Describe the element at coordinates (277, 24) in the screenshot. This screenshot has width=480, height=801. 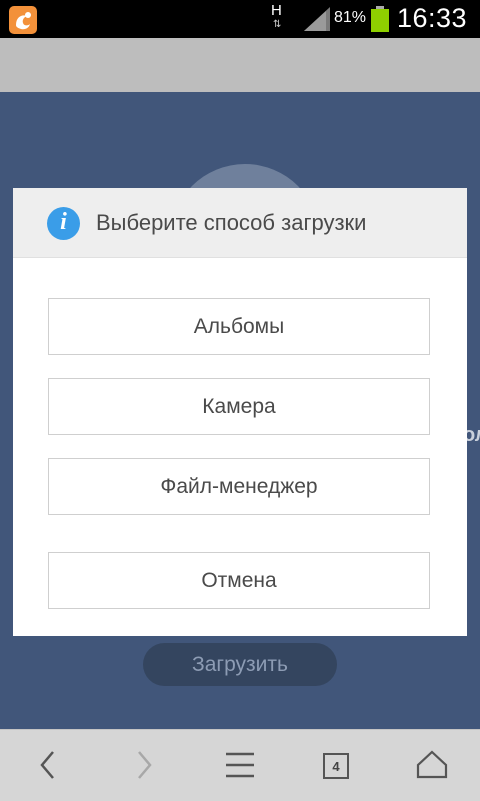
I see `data-arrows-icon: ⇅` at that location.